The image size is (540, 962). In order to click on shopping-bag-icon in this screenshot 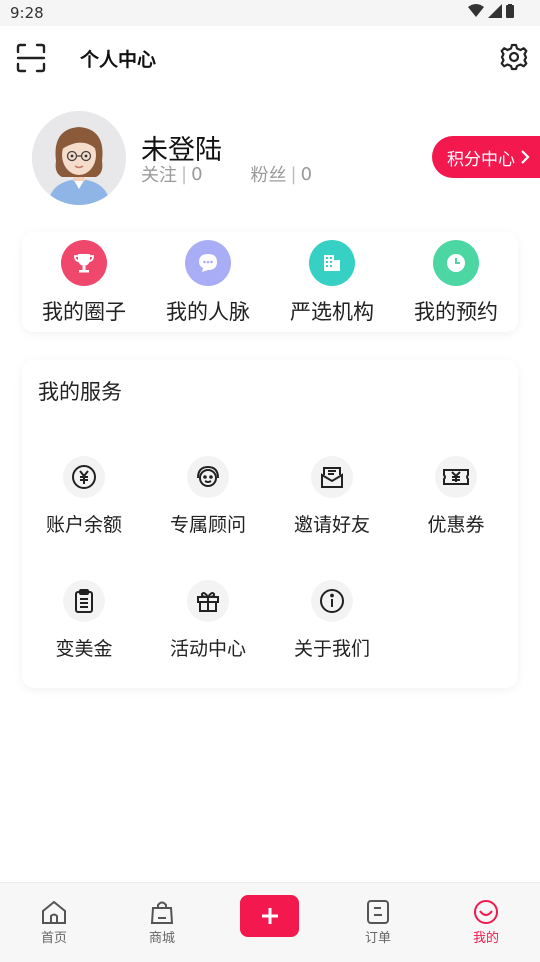, I will do `click(162, 912)`.